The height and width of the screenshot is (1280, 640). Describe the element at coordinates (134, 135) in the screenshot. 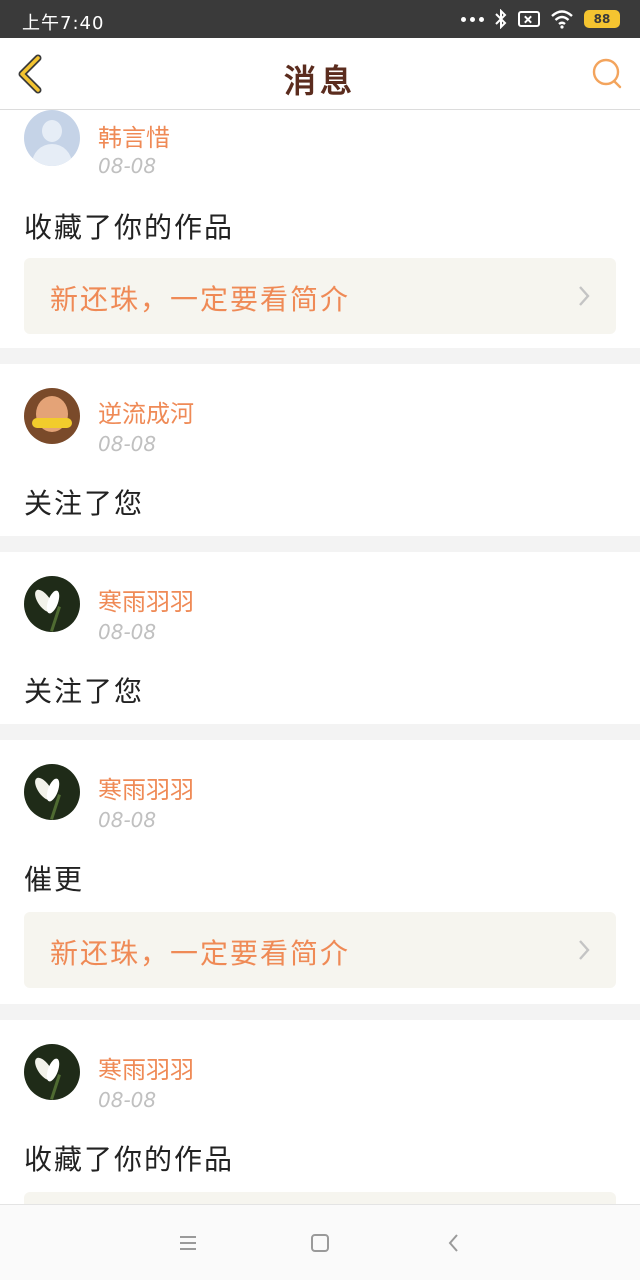

I see `message-username: 韩言惜` at that location.